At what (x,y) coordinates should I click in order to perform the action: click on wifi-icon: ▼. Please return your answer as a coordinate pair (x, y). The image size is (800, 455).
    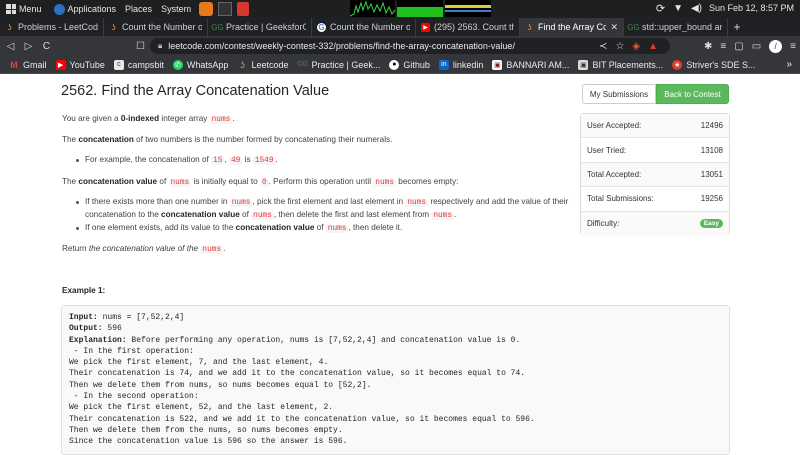
    Looking at the image, I should click on (678, 8).